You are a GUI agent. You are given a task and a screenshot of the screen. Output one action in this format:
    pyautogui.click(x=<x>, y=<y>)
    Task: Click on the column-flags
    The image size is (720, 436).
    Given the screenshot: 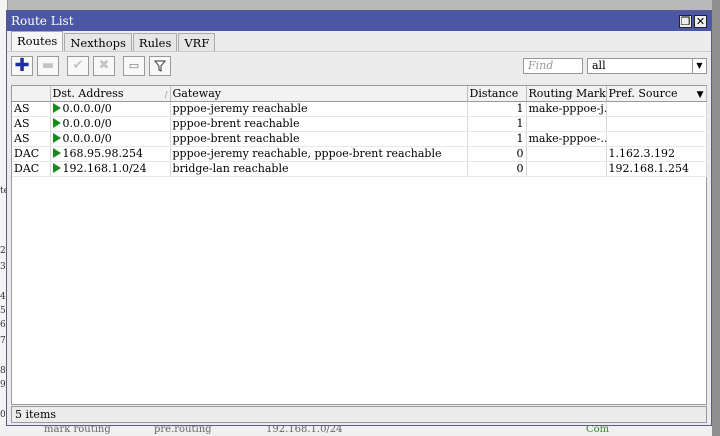 What is the action you would take?
    pyautogui.click(x=31, y=94)
    